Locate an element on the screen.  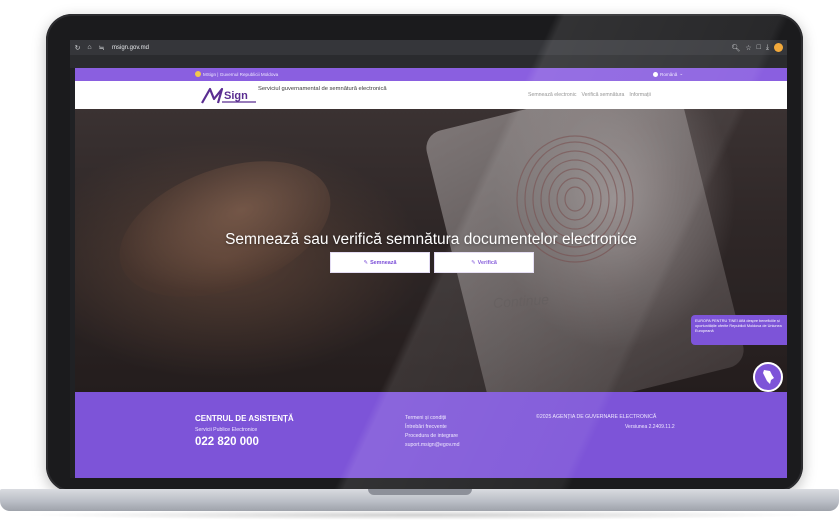
profile-avatar is located at coordinates (778, 47).